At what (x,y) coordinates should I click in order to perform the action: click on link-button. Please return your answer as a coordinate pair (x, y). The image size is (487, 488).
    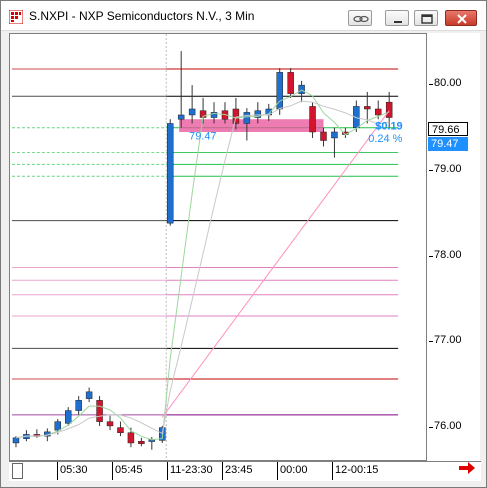
    Looking at the image, I should click on (360, 18).